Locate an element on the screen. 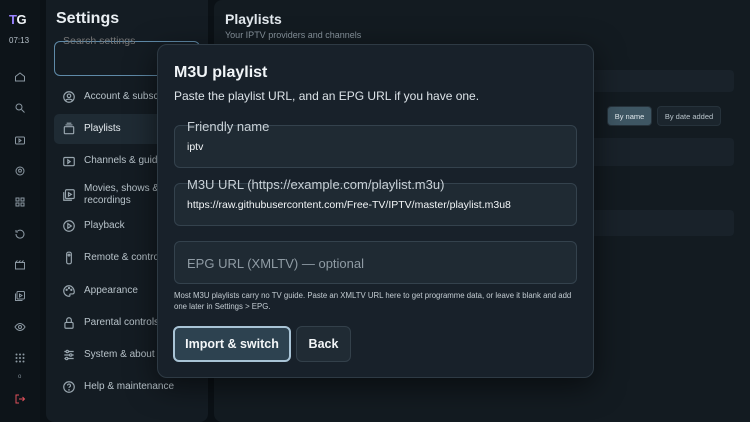 This screenshot has height=422, width=750. tv-guide-icon is located at coordinates (20, 140).